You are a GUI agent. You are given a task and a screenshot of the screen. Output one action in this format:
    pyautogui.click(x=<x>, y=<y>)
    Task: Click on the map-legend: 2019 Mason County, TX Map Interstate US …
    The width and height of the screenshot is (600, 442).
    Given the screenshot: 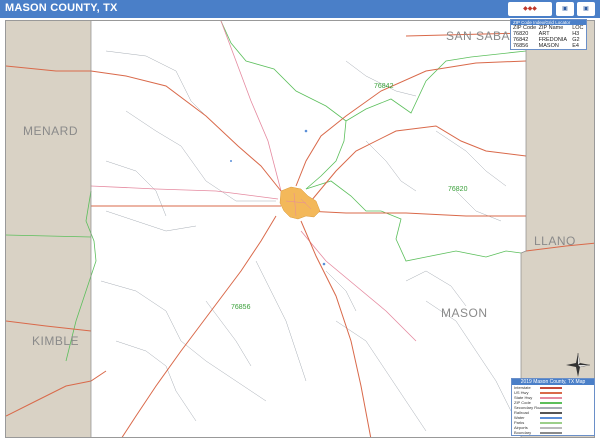 What is the action you would take?
    pyautogui.click(x=553, y=407)
    